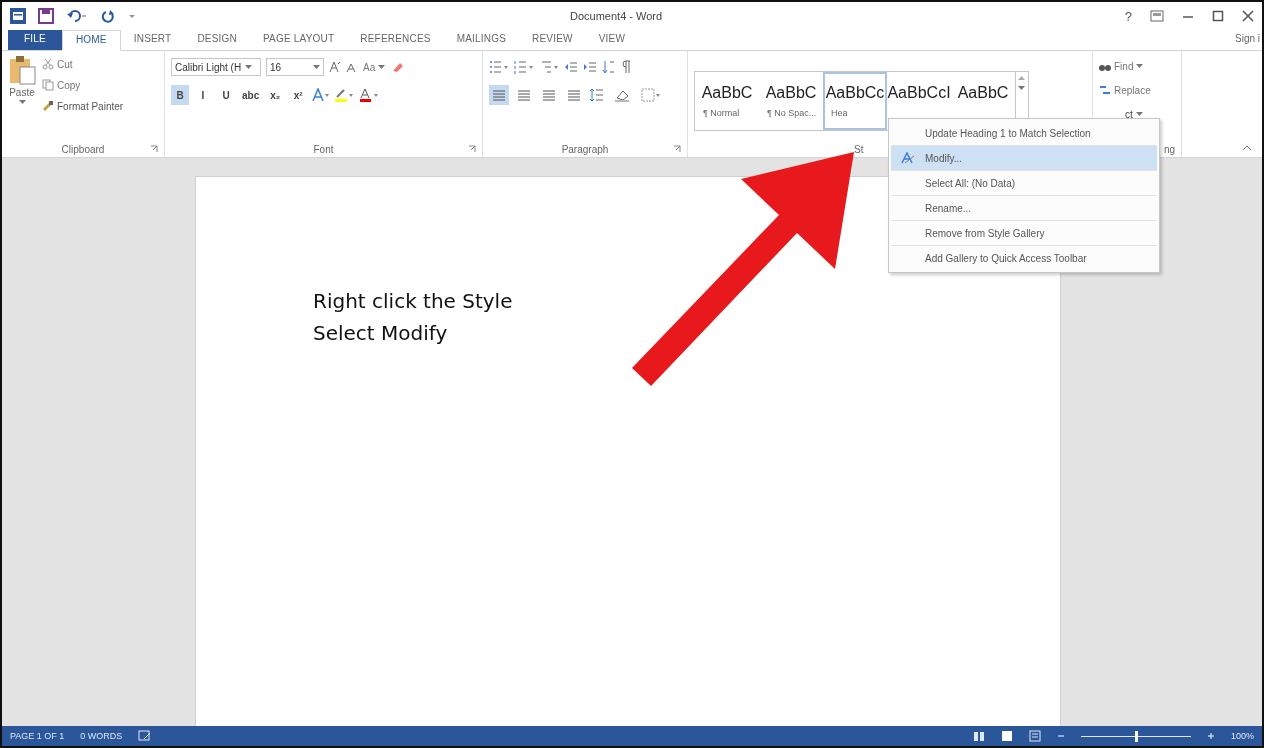 This screenshot has height=748, width=1264. Describe the element at coordinates (1125, 90) in the screenshot. I see `replace-button: Replace` at that location.